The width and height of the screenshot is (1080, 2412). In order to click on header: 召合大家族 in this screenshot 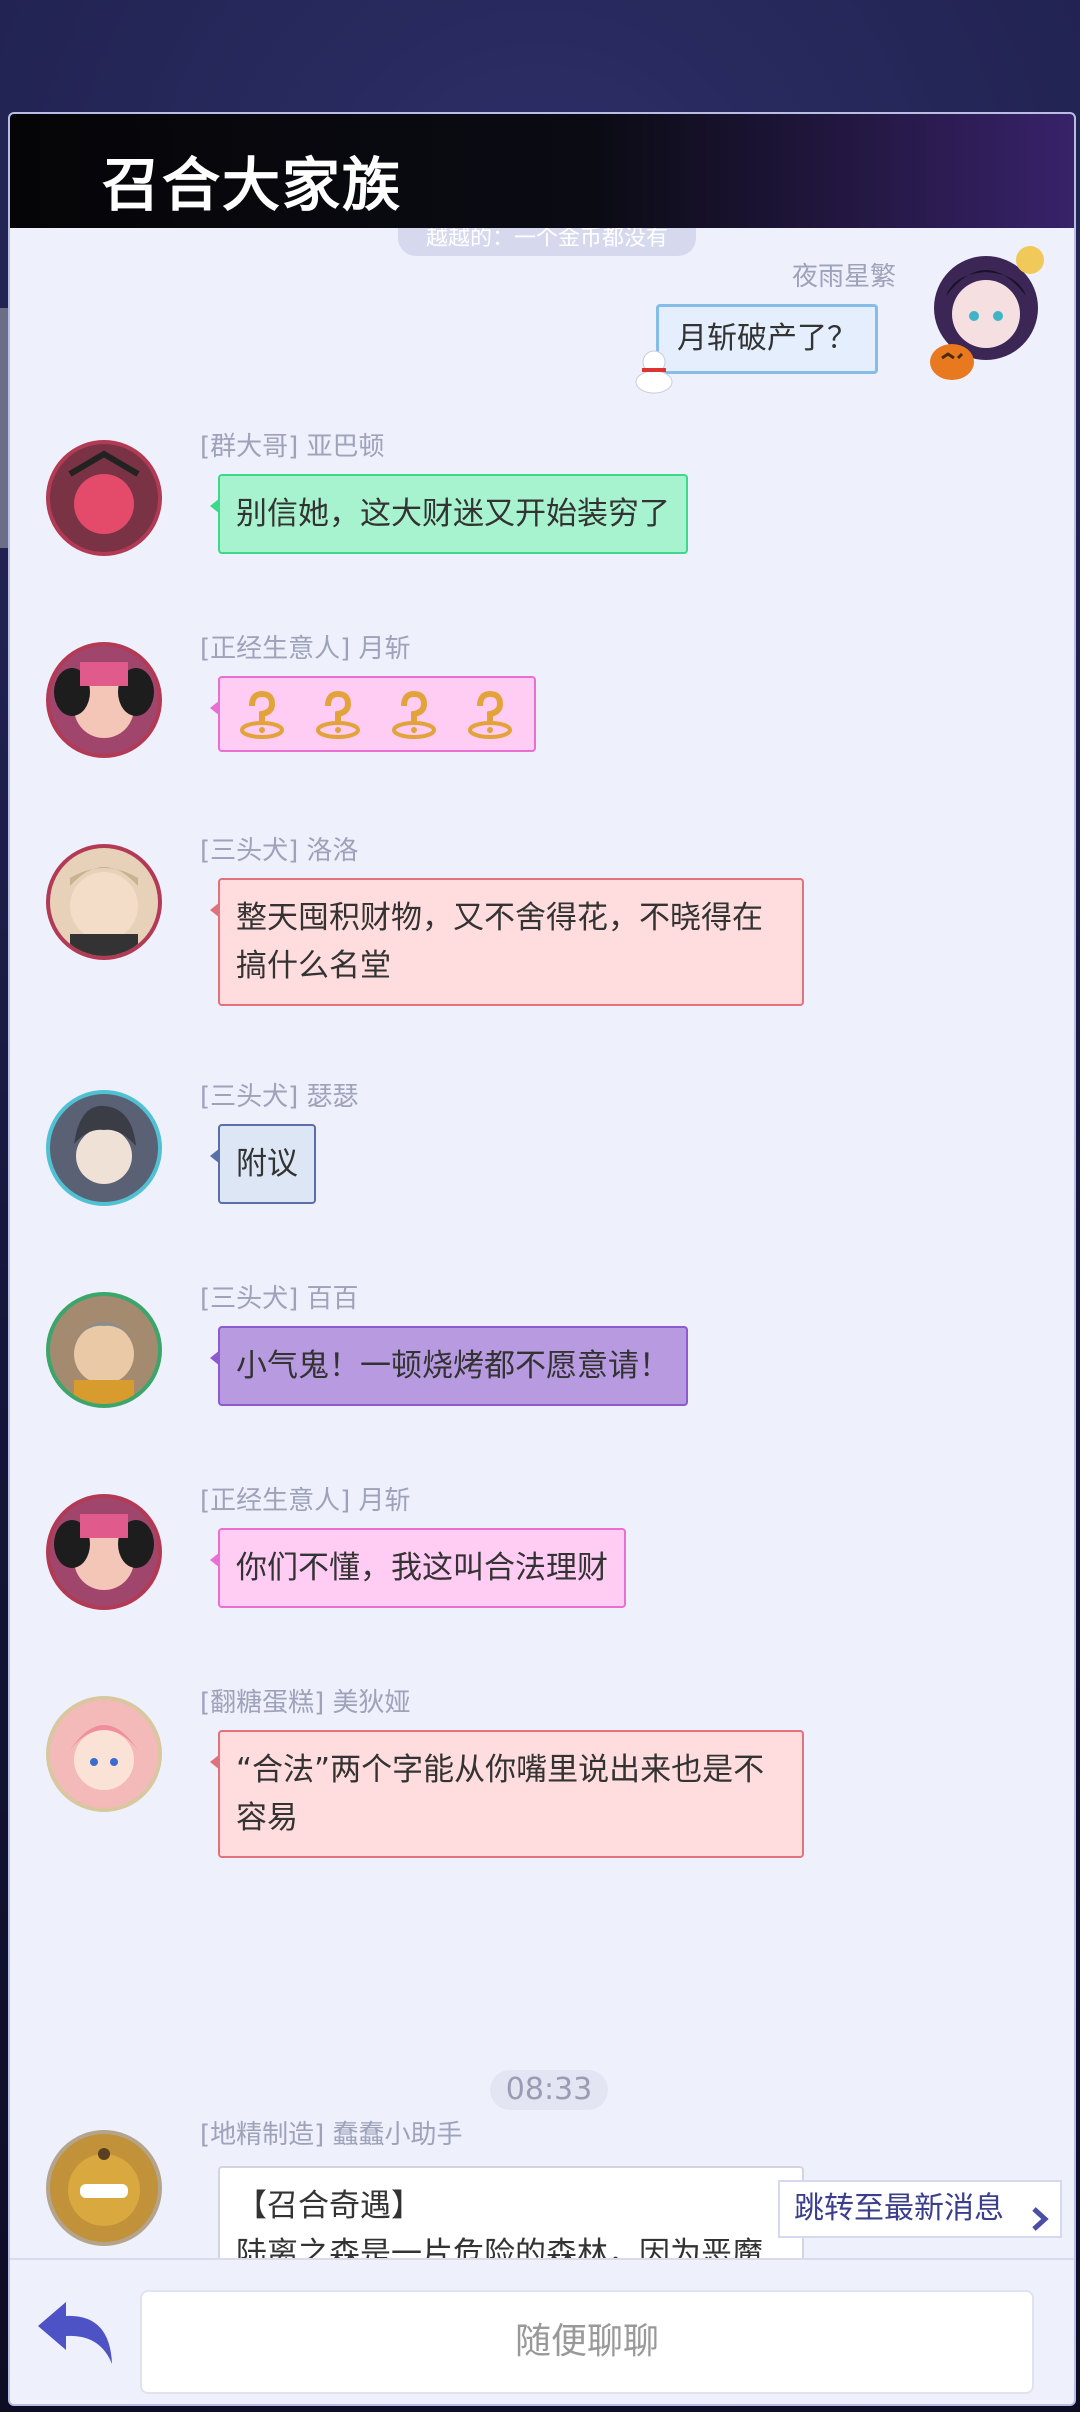, I will do `click(542, 171)`.